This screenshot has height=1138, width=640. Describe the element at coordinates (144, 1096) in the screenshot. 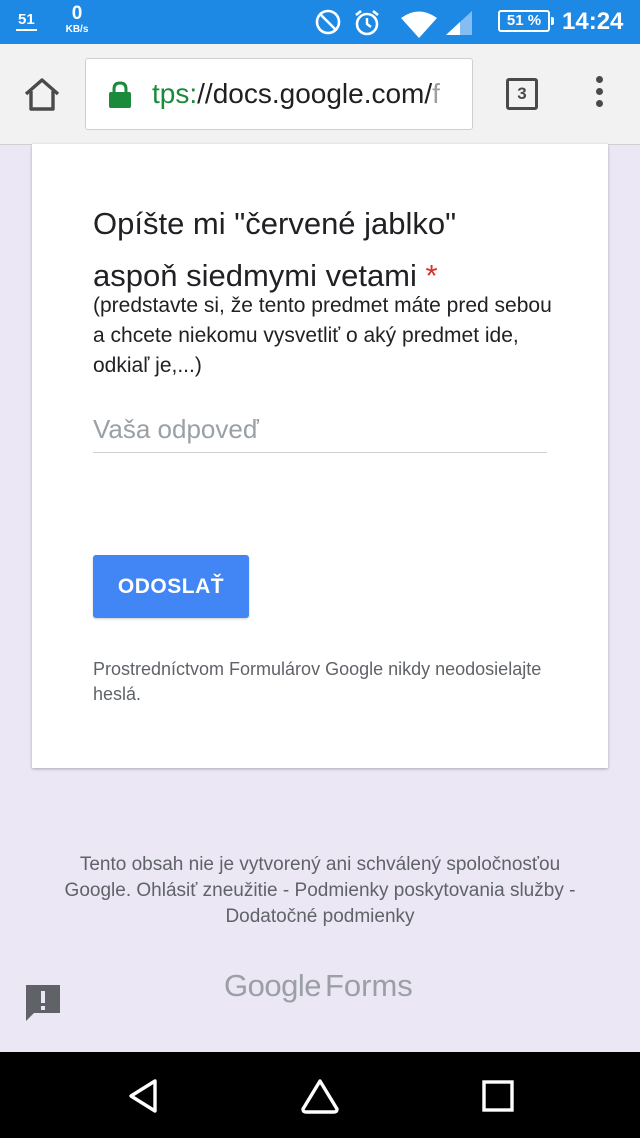

I see `back-icon` at that location.